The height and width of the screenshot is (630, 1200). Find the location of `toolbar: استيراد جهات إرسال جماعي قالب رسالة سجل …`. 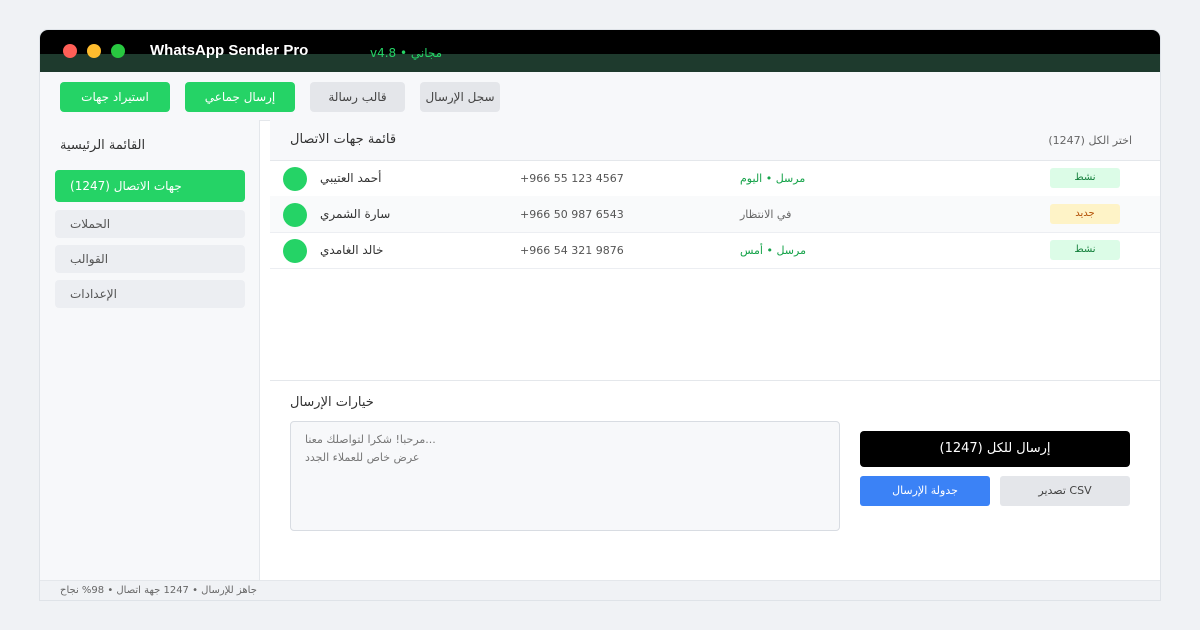

toolbar: استيراد جهات إرسال جماعي قالب رسالة سجل … is located at coordinates (600, 96).